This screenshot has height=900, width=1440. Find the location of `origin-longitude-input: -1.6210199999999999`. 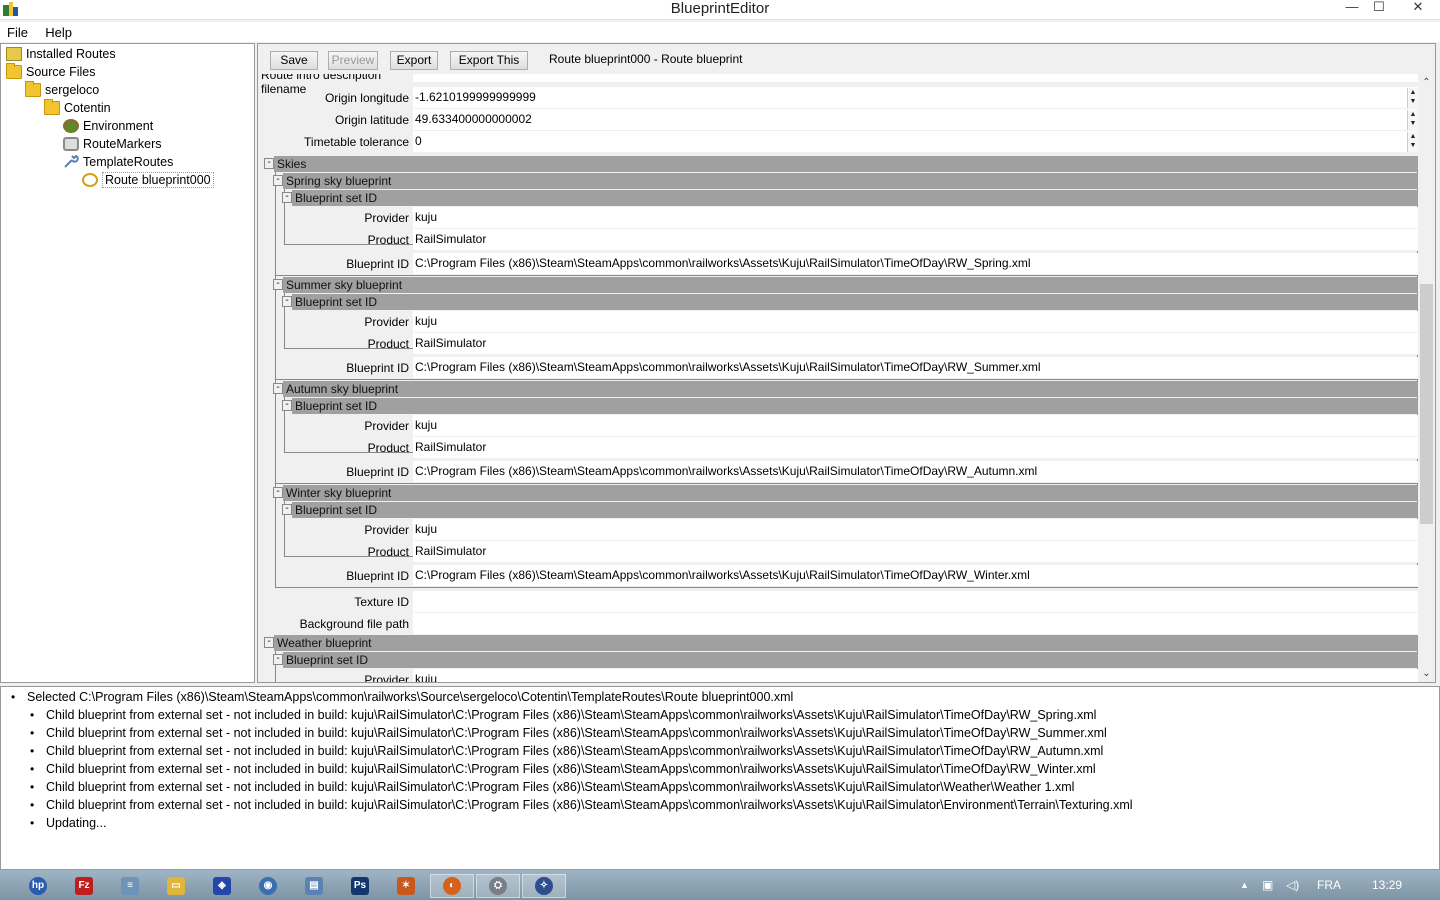

origin-longitude-input: -1.6210199999999999 is located at coordinates (915, 98).